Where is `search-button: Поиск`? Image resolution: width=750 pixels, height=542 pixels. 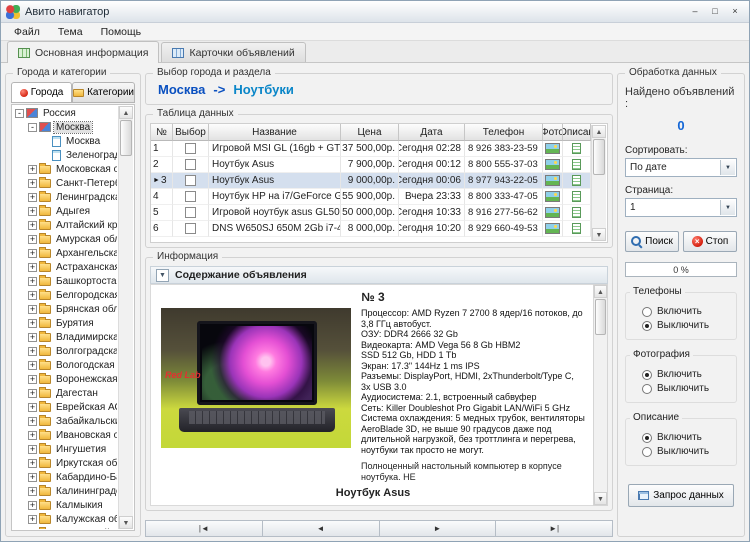
search-button: Поиск is located at coordinates (652, 241).